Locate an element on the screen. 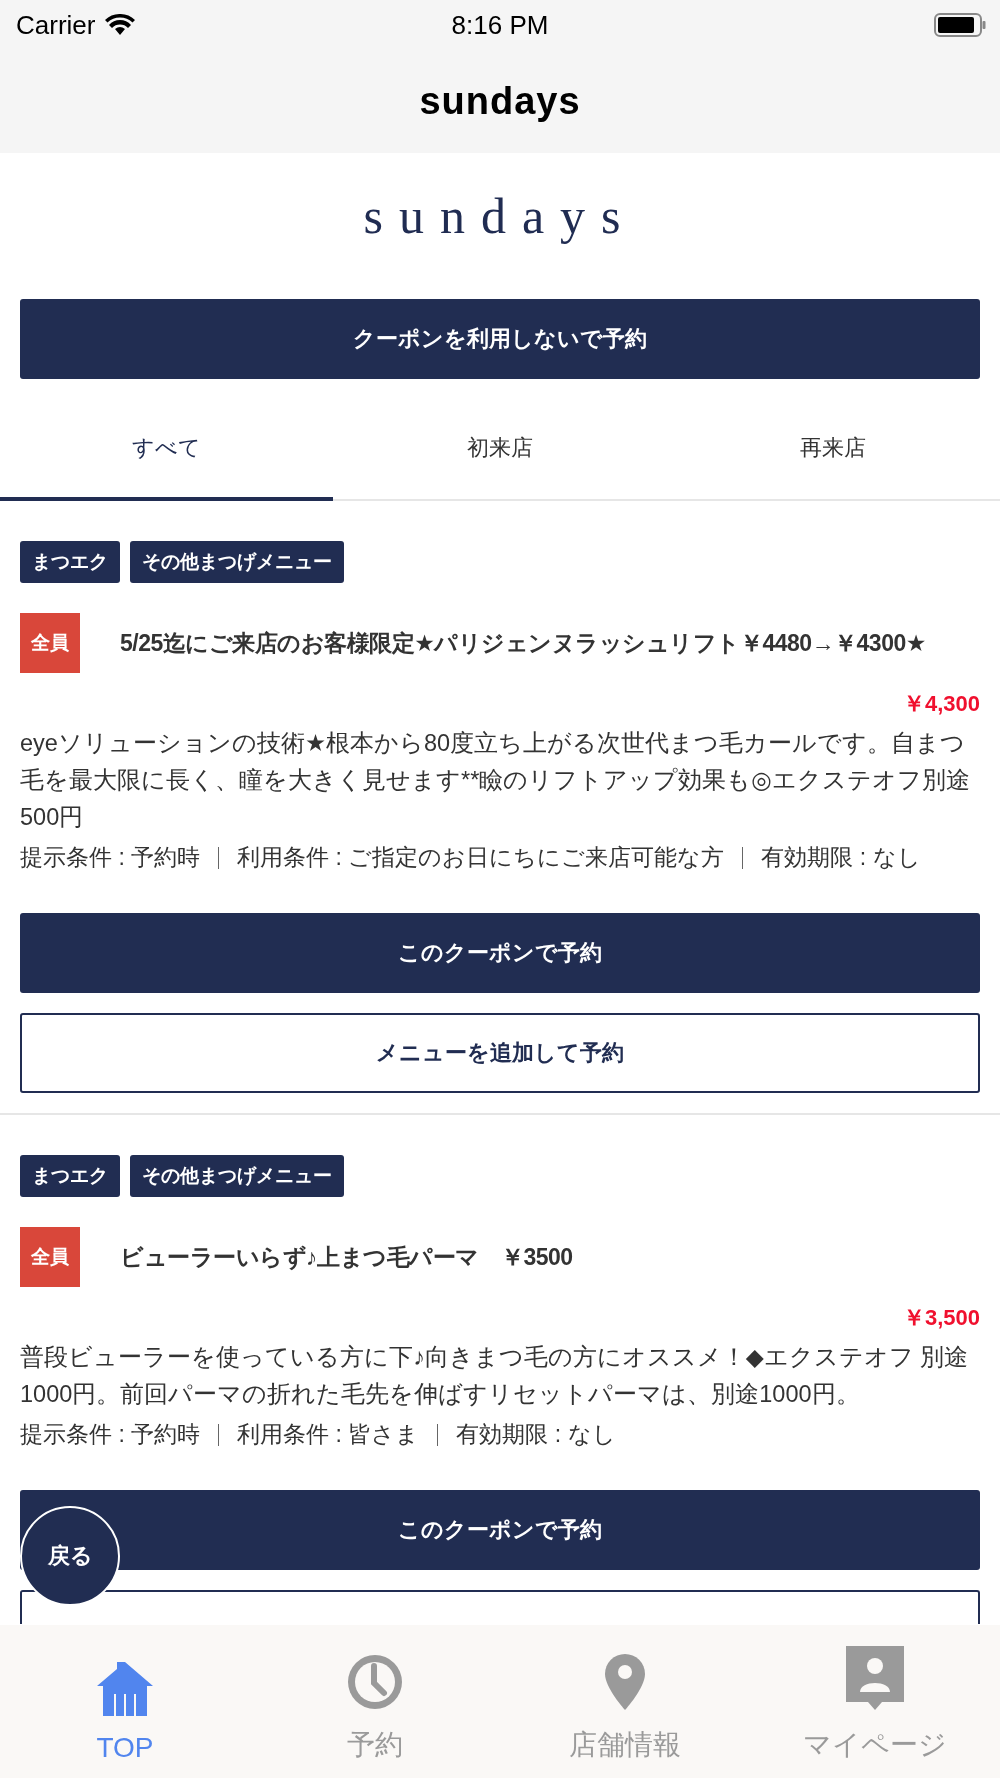  app-title: sundays is located at coordinates (500, 101).